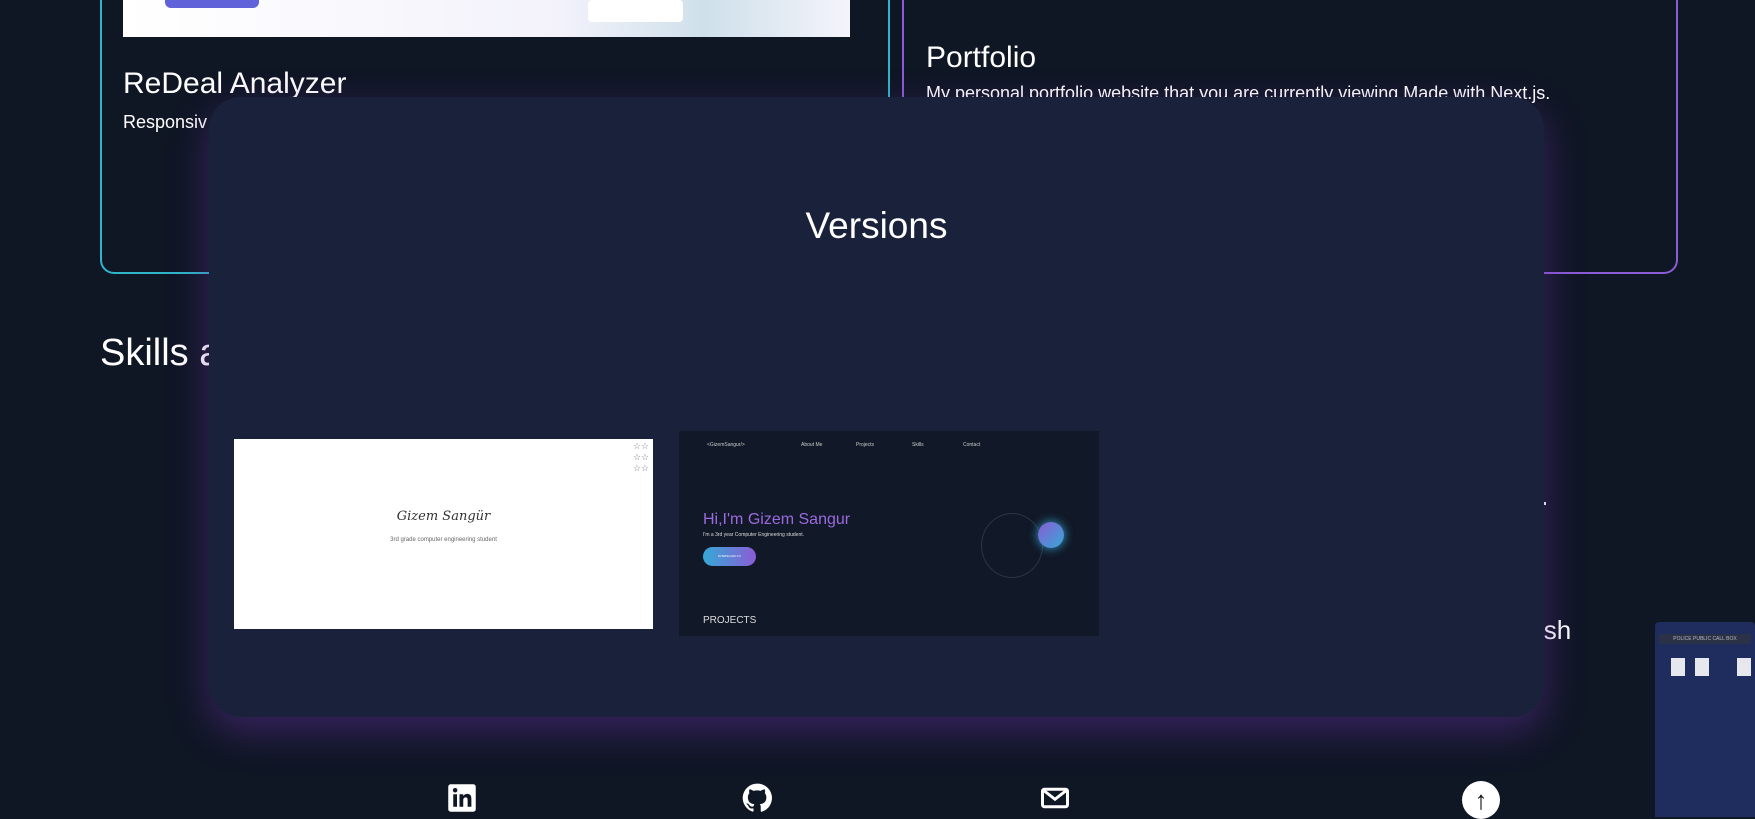 The width and height of the screenshot is (1755, 819). What do you see at coordinates (235, 83) in the screenshot?
I see `project-title: ReDeal Analyzer` at bounding box center [235, 83].